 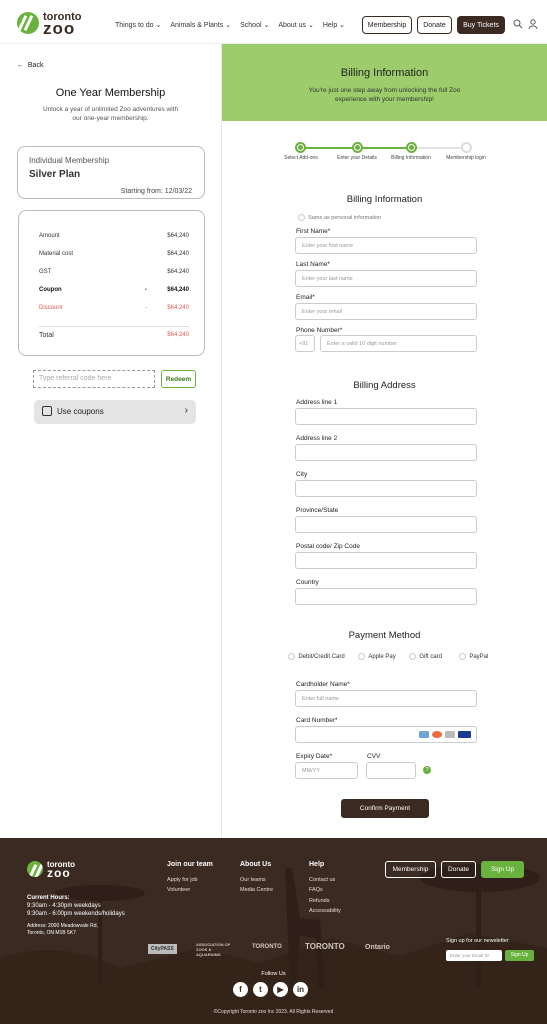 I want to click on footer-link-teams: Our teams, so click(x=256, y=880).